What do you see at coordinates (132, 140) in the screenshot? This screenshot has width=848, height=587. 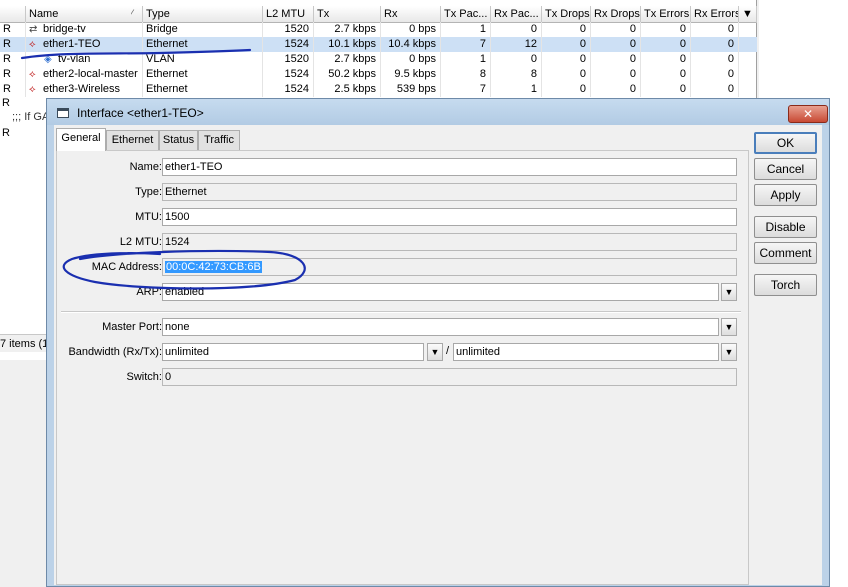 I see `tab-ethernet: Ethernet` at bounding box center [132, 140].